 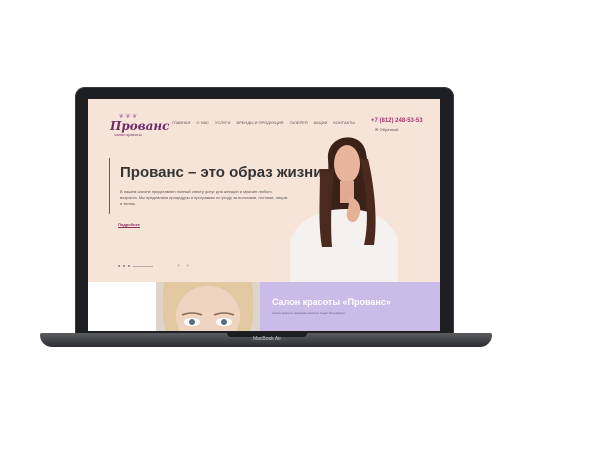 What do you see at coordinates (129, 225) in the screenshot?
I see `more-link: Подробнее` at bounding box center [129, 225].